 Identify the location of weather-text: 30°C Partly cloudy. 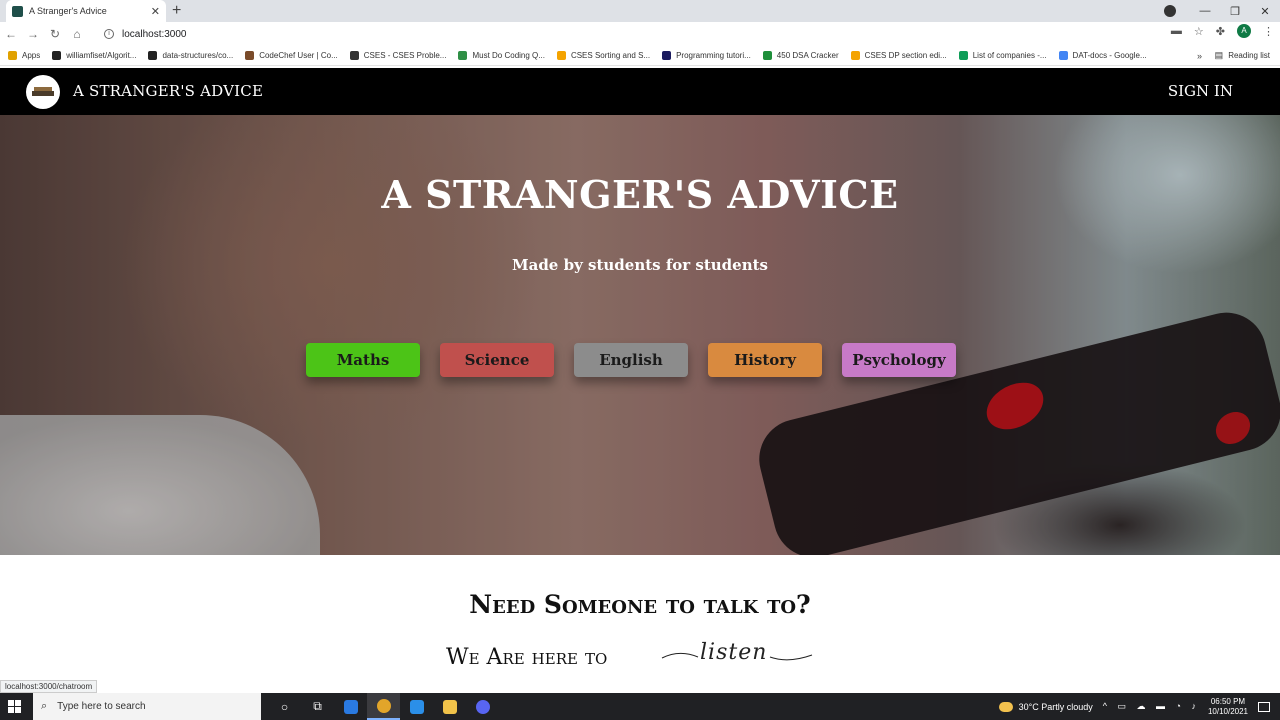
(1055, 706).